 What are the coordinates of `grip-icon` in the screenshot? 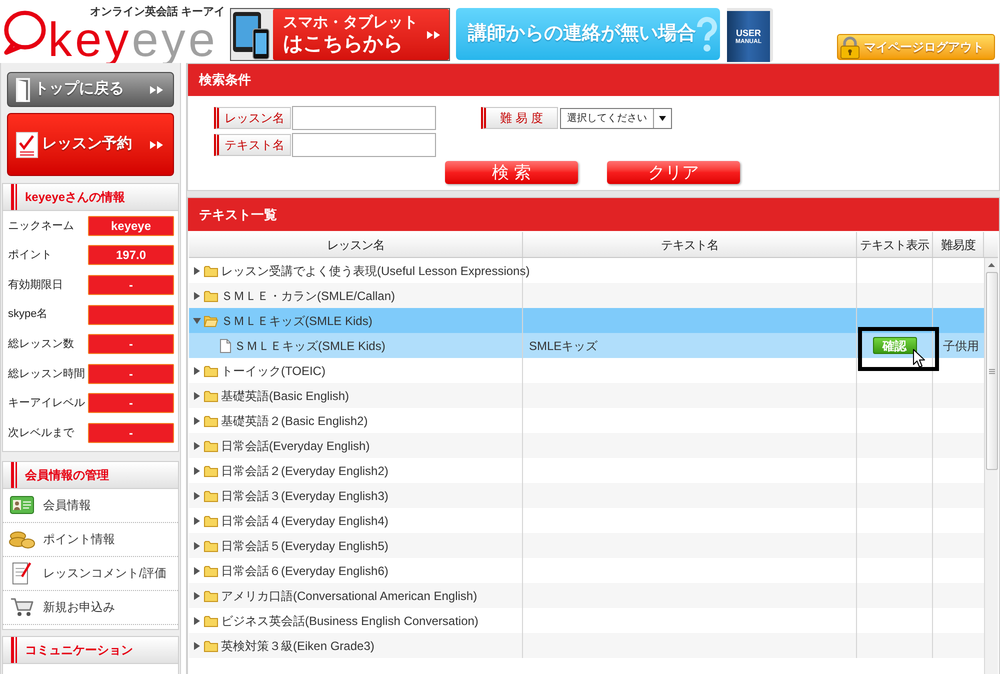 It's located at (991, 371).